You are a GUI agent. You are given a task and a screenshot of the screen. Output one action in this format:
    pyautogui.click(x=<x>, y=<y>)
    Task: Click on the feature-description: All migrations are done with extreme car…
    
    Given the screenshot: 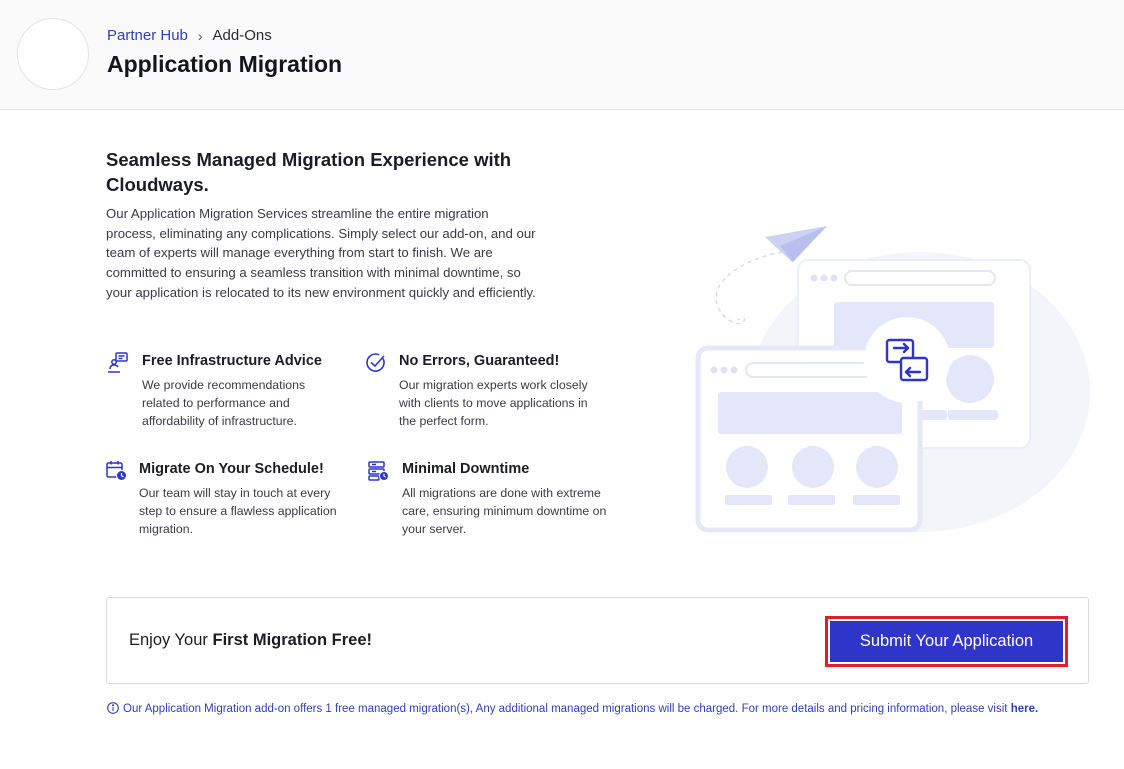 What is the action you would take?
    pyautogui.click(x=504, y=511)
    